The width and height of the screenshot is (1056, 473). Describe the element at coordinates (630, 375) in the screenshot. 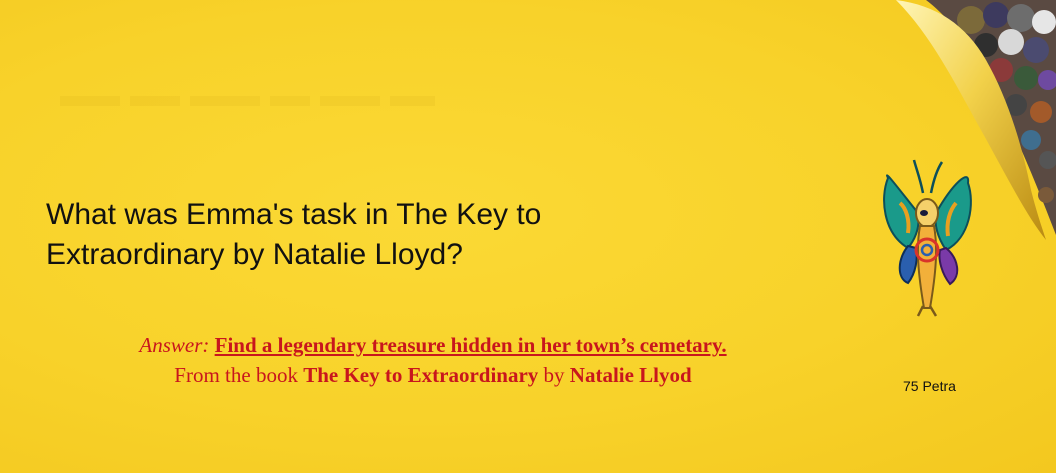

I see `book-author: Natalie Llyod` at that location.